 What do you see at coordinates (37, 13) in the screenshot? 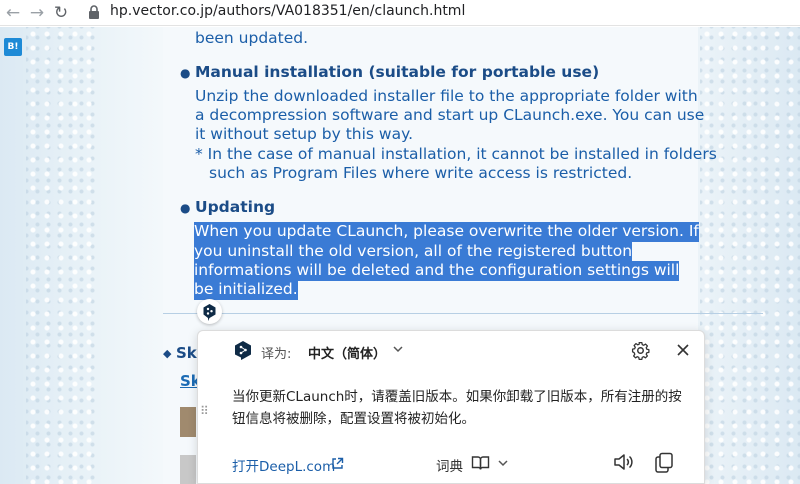
I see `forward-icon: →` at bounding box center [37, 13].